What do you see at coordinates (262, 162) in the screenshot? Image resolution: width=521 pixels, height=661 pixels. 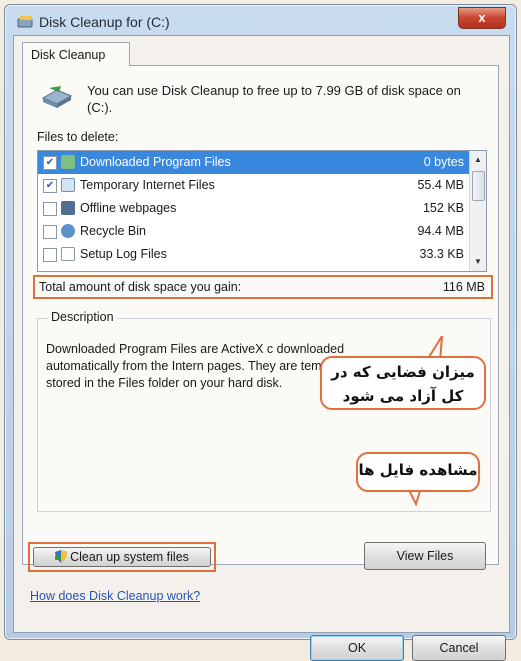 I see `list-item: ✔ Downloaded Program Files 0 bytes` at bounding box center [262, 162].